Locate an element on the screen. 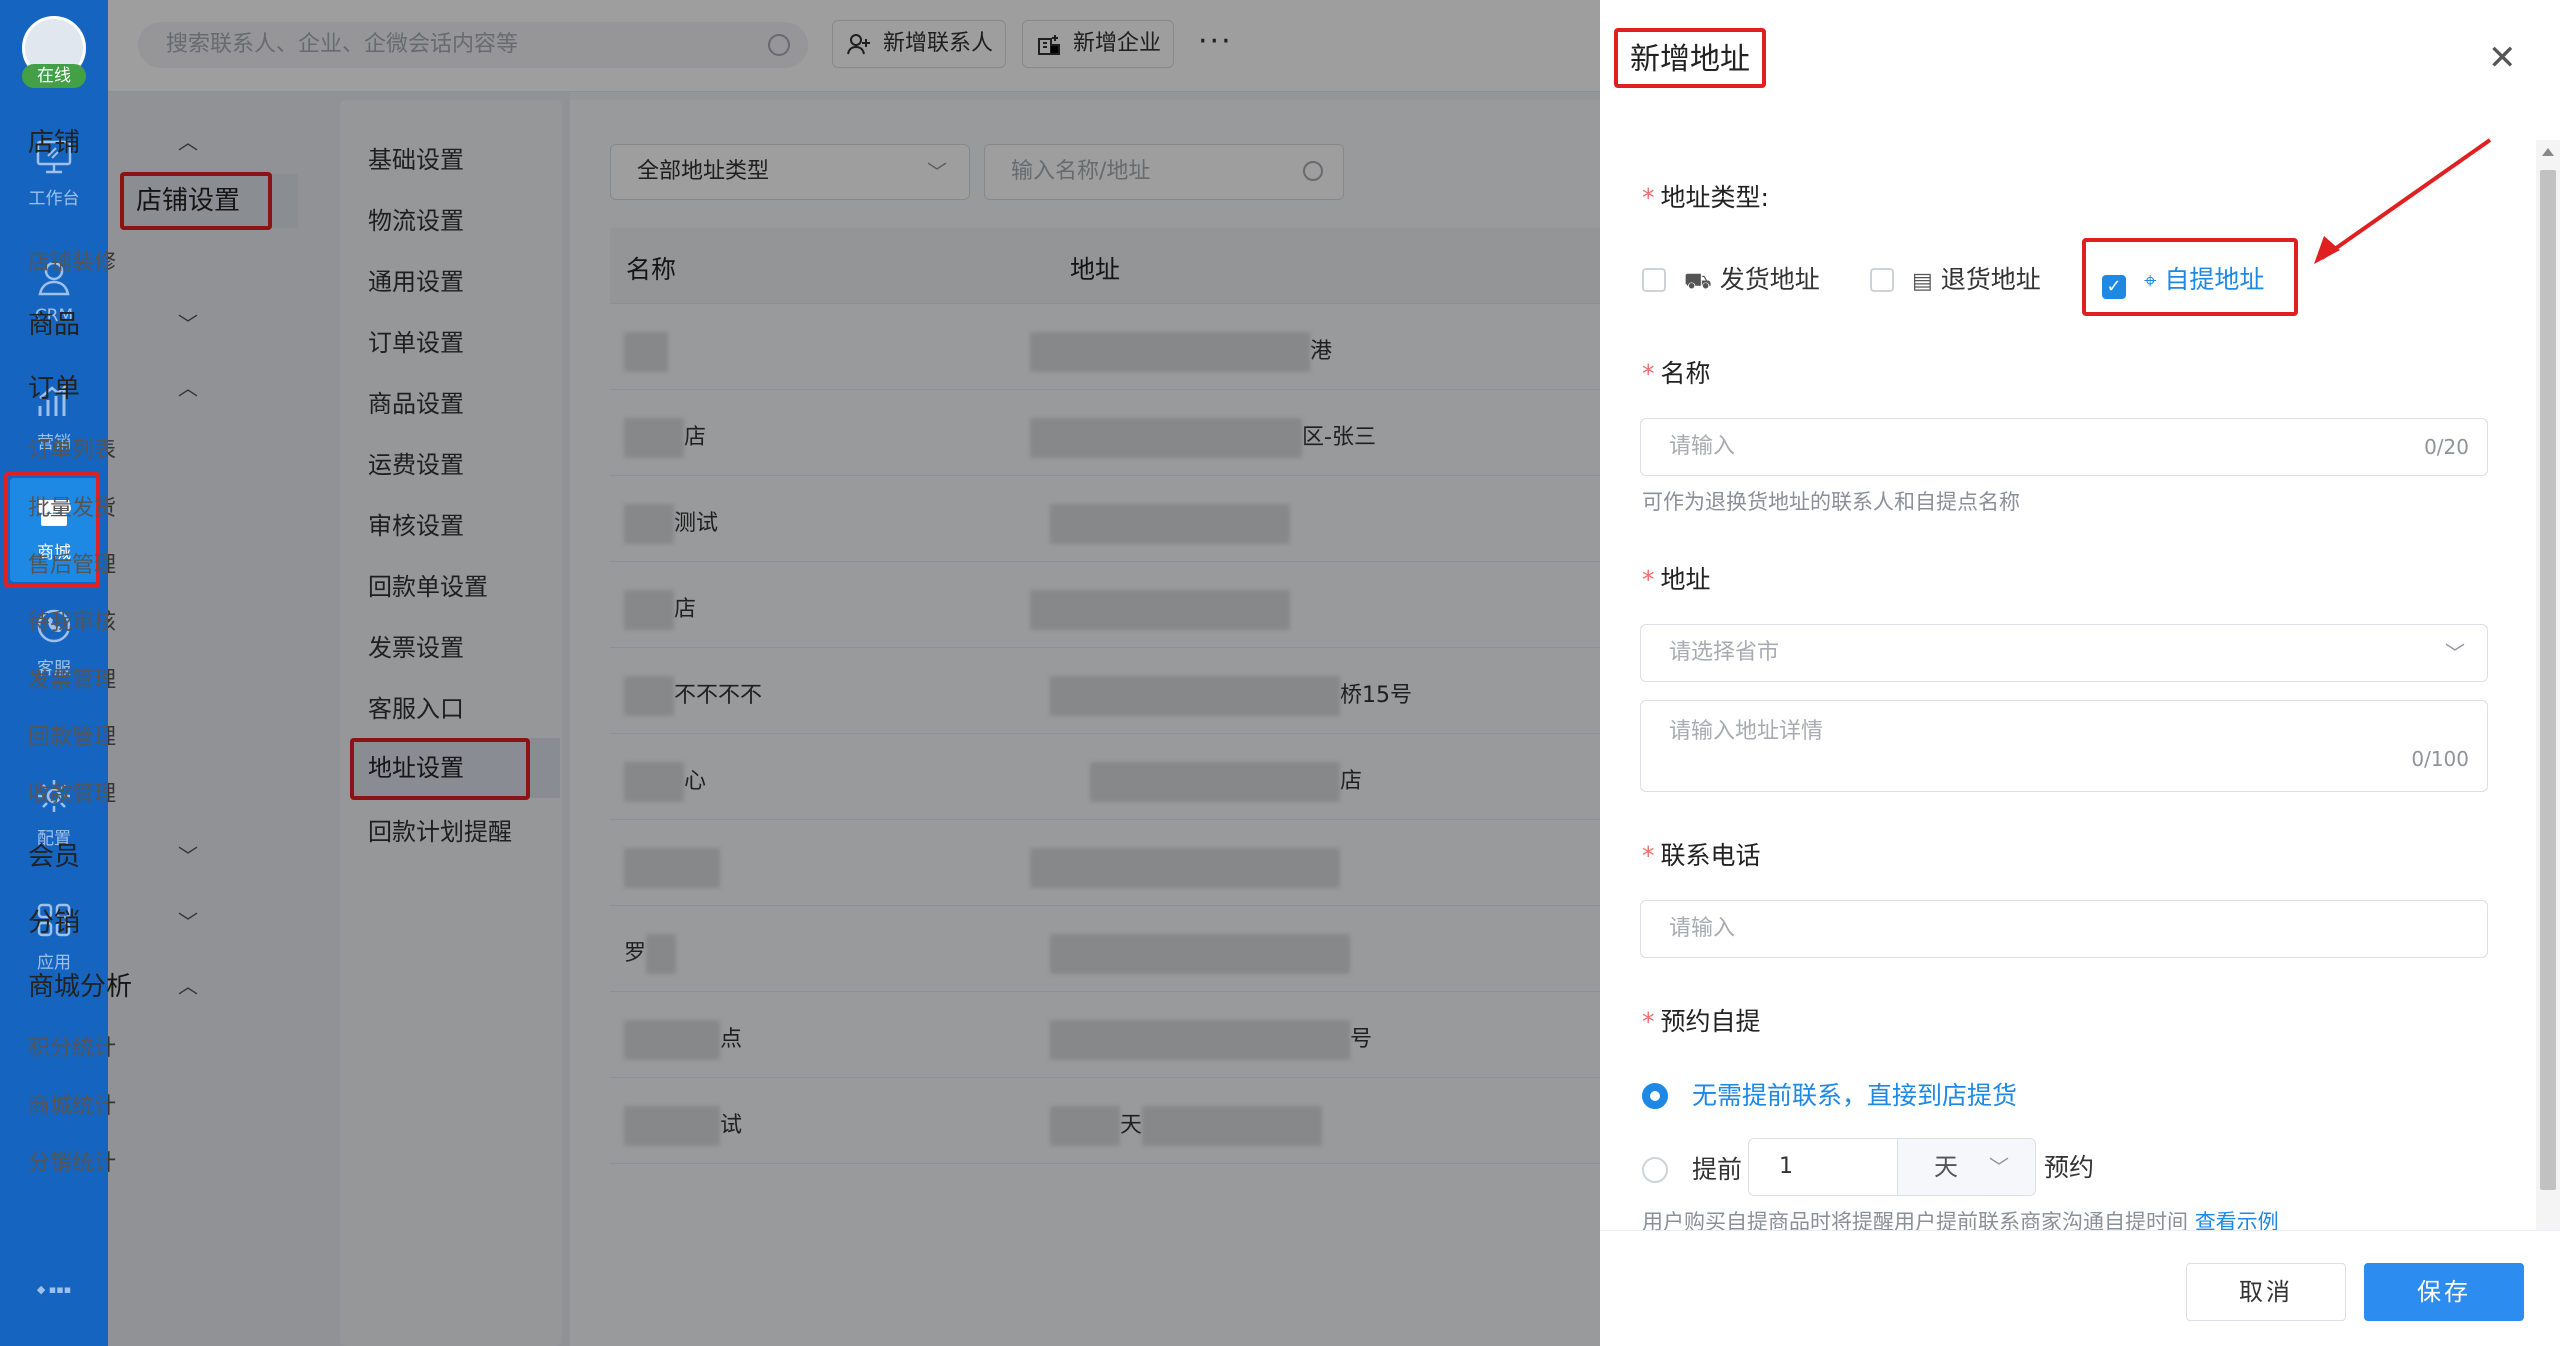  radio-reserve-in-advance: 提前 is located at coordinates (1692, 1168).